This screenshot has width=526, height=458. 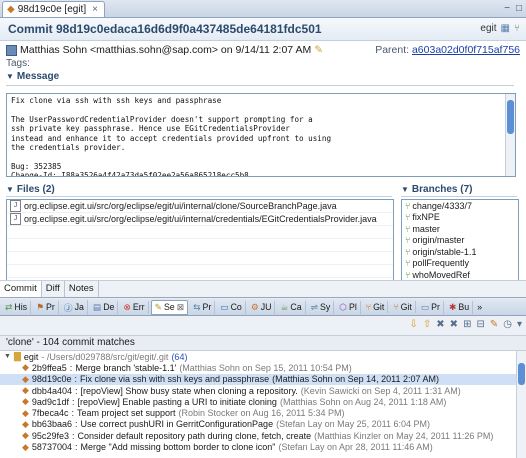 What do you see at coordinates (460, 264) in the screenshot?
I see `branch-item: ⑂ pollFrequently` at bounding box center [460, 264].